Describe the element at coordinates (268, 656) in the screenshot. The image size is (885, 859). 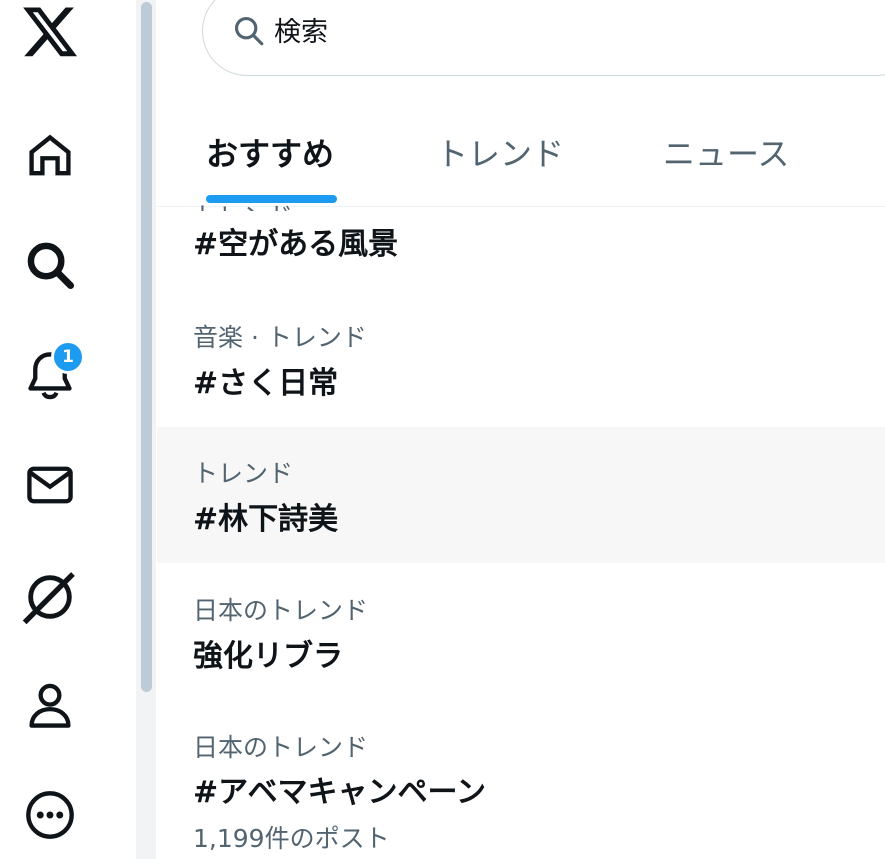
I see `trend-title: 強化リブラ` at that location.